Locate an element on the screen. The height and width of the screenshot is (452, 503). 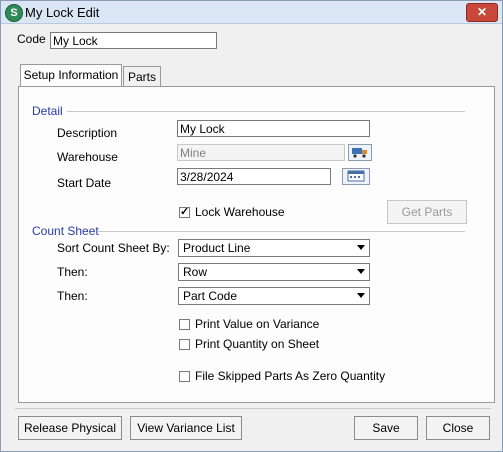
get-parts-button: Get Parts is located at coordinates (427, 212).